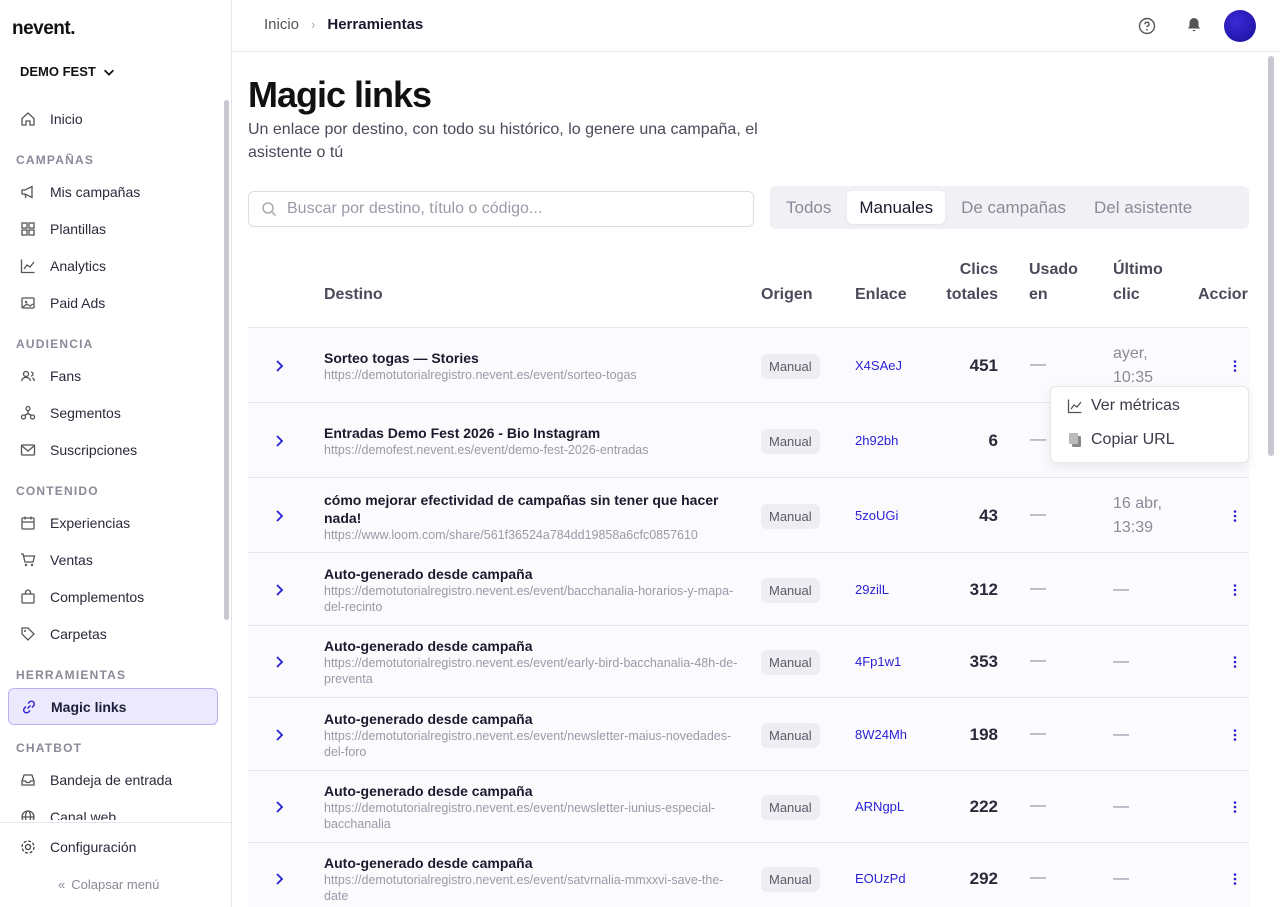  Describe the element at coordinates (226, 360) in the screenshot. I see `sidebar-scrollbar` at that location.